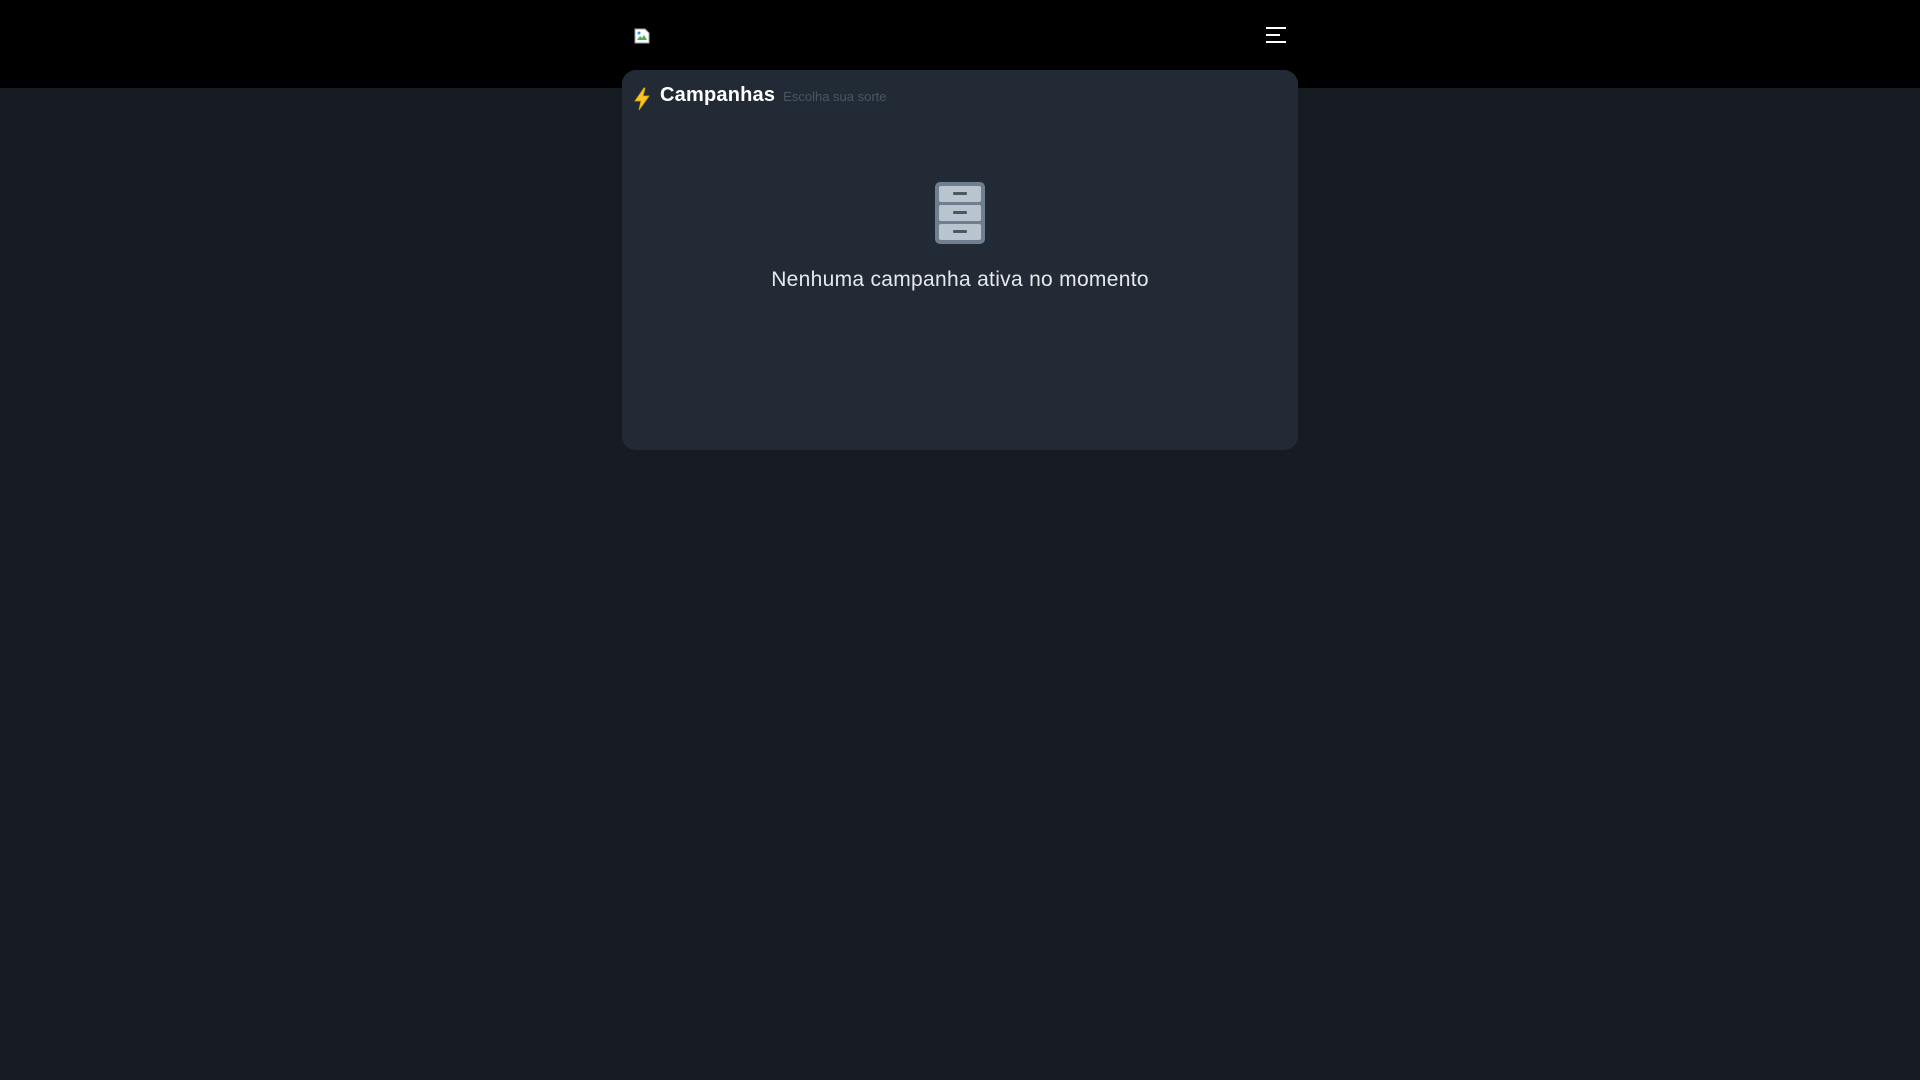 The image size is (1920, 1080). I want to click on broken-image-icon, so click(642, 36).